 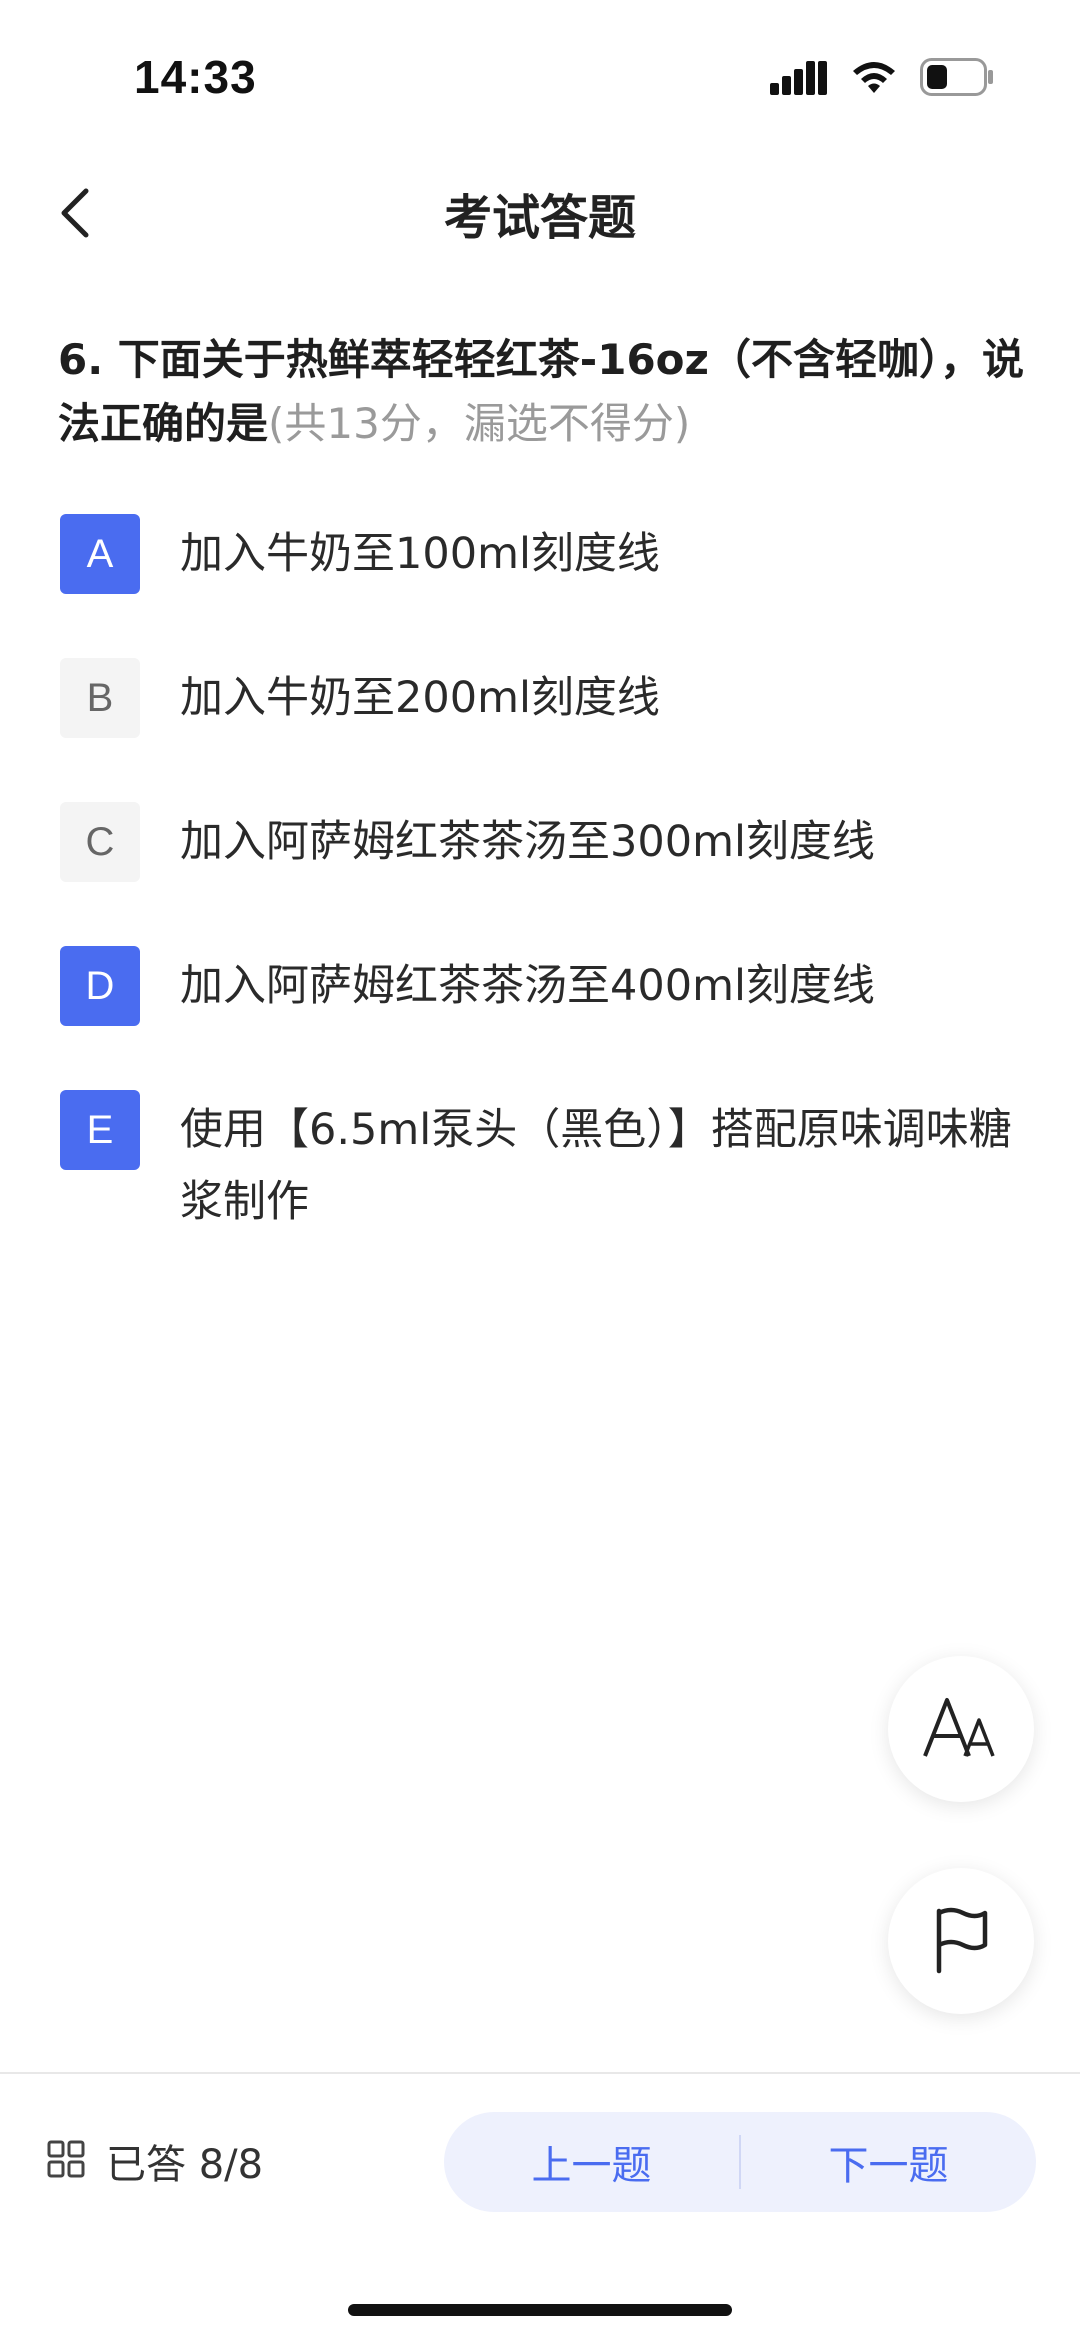 I want to click on next-question-button: 下一题, so click(x=888, y=2162).